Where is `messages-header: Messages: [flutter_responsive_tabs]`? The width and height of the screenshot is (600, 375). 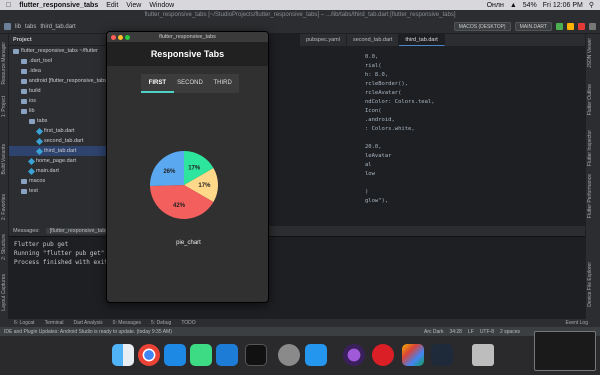 messages-header: Messages: [flutter_responsive_tabs] is located at coordinates (297, 231).